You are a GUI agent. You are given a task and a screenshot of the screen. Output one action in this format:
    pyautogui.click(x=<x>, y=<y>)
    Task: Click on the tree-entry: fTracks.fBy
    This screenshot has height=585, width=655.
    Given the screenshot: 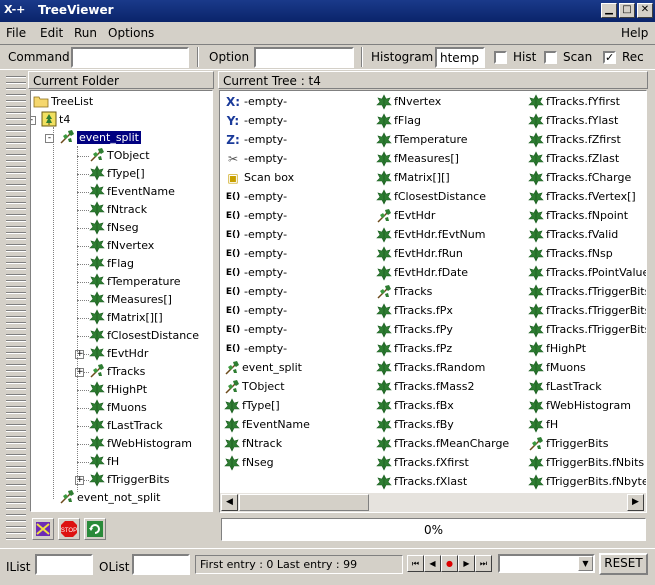 What is the action you would take?
    pyautogui.click(x=415, y=424)
    